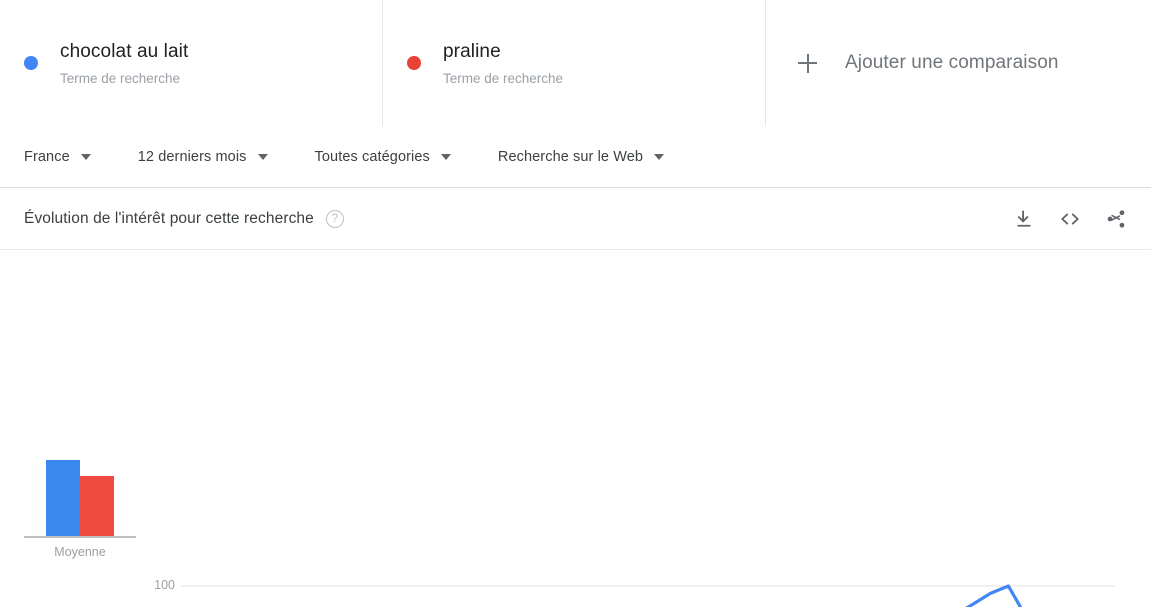  I want to click on term-card-1: chocolat au lait Terme de recherche, so click(191, 63).